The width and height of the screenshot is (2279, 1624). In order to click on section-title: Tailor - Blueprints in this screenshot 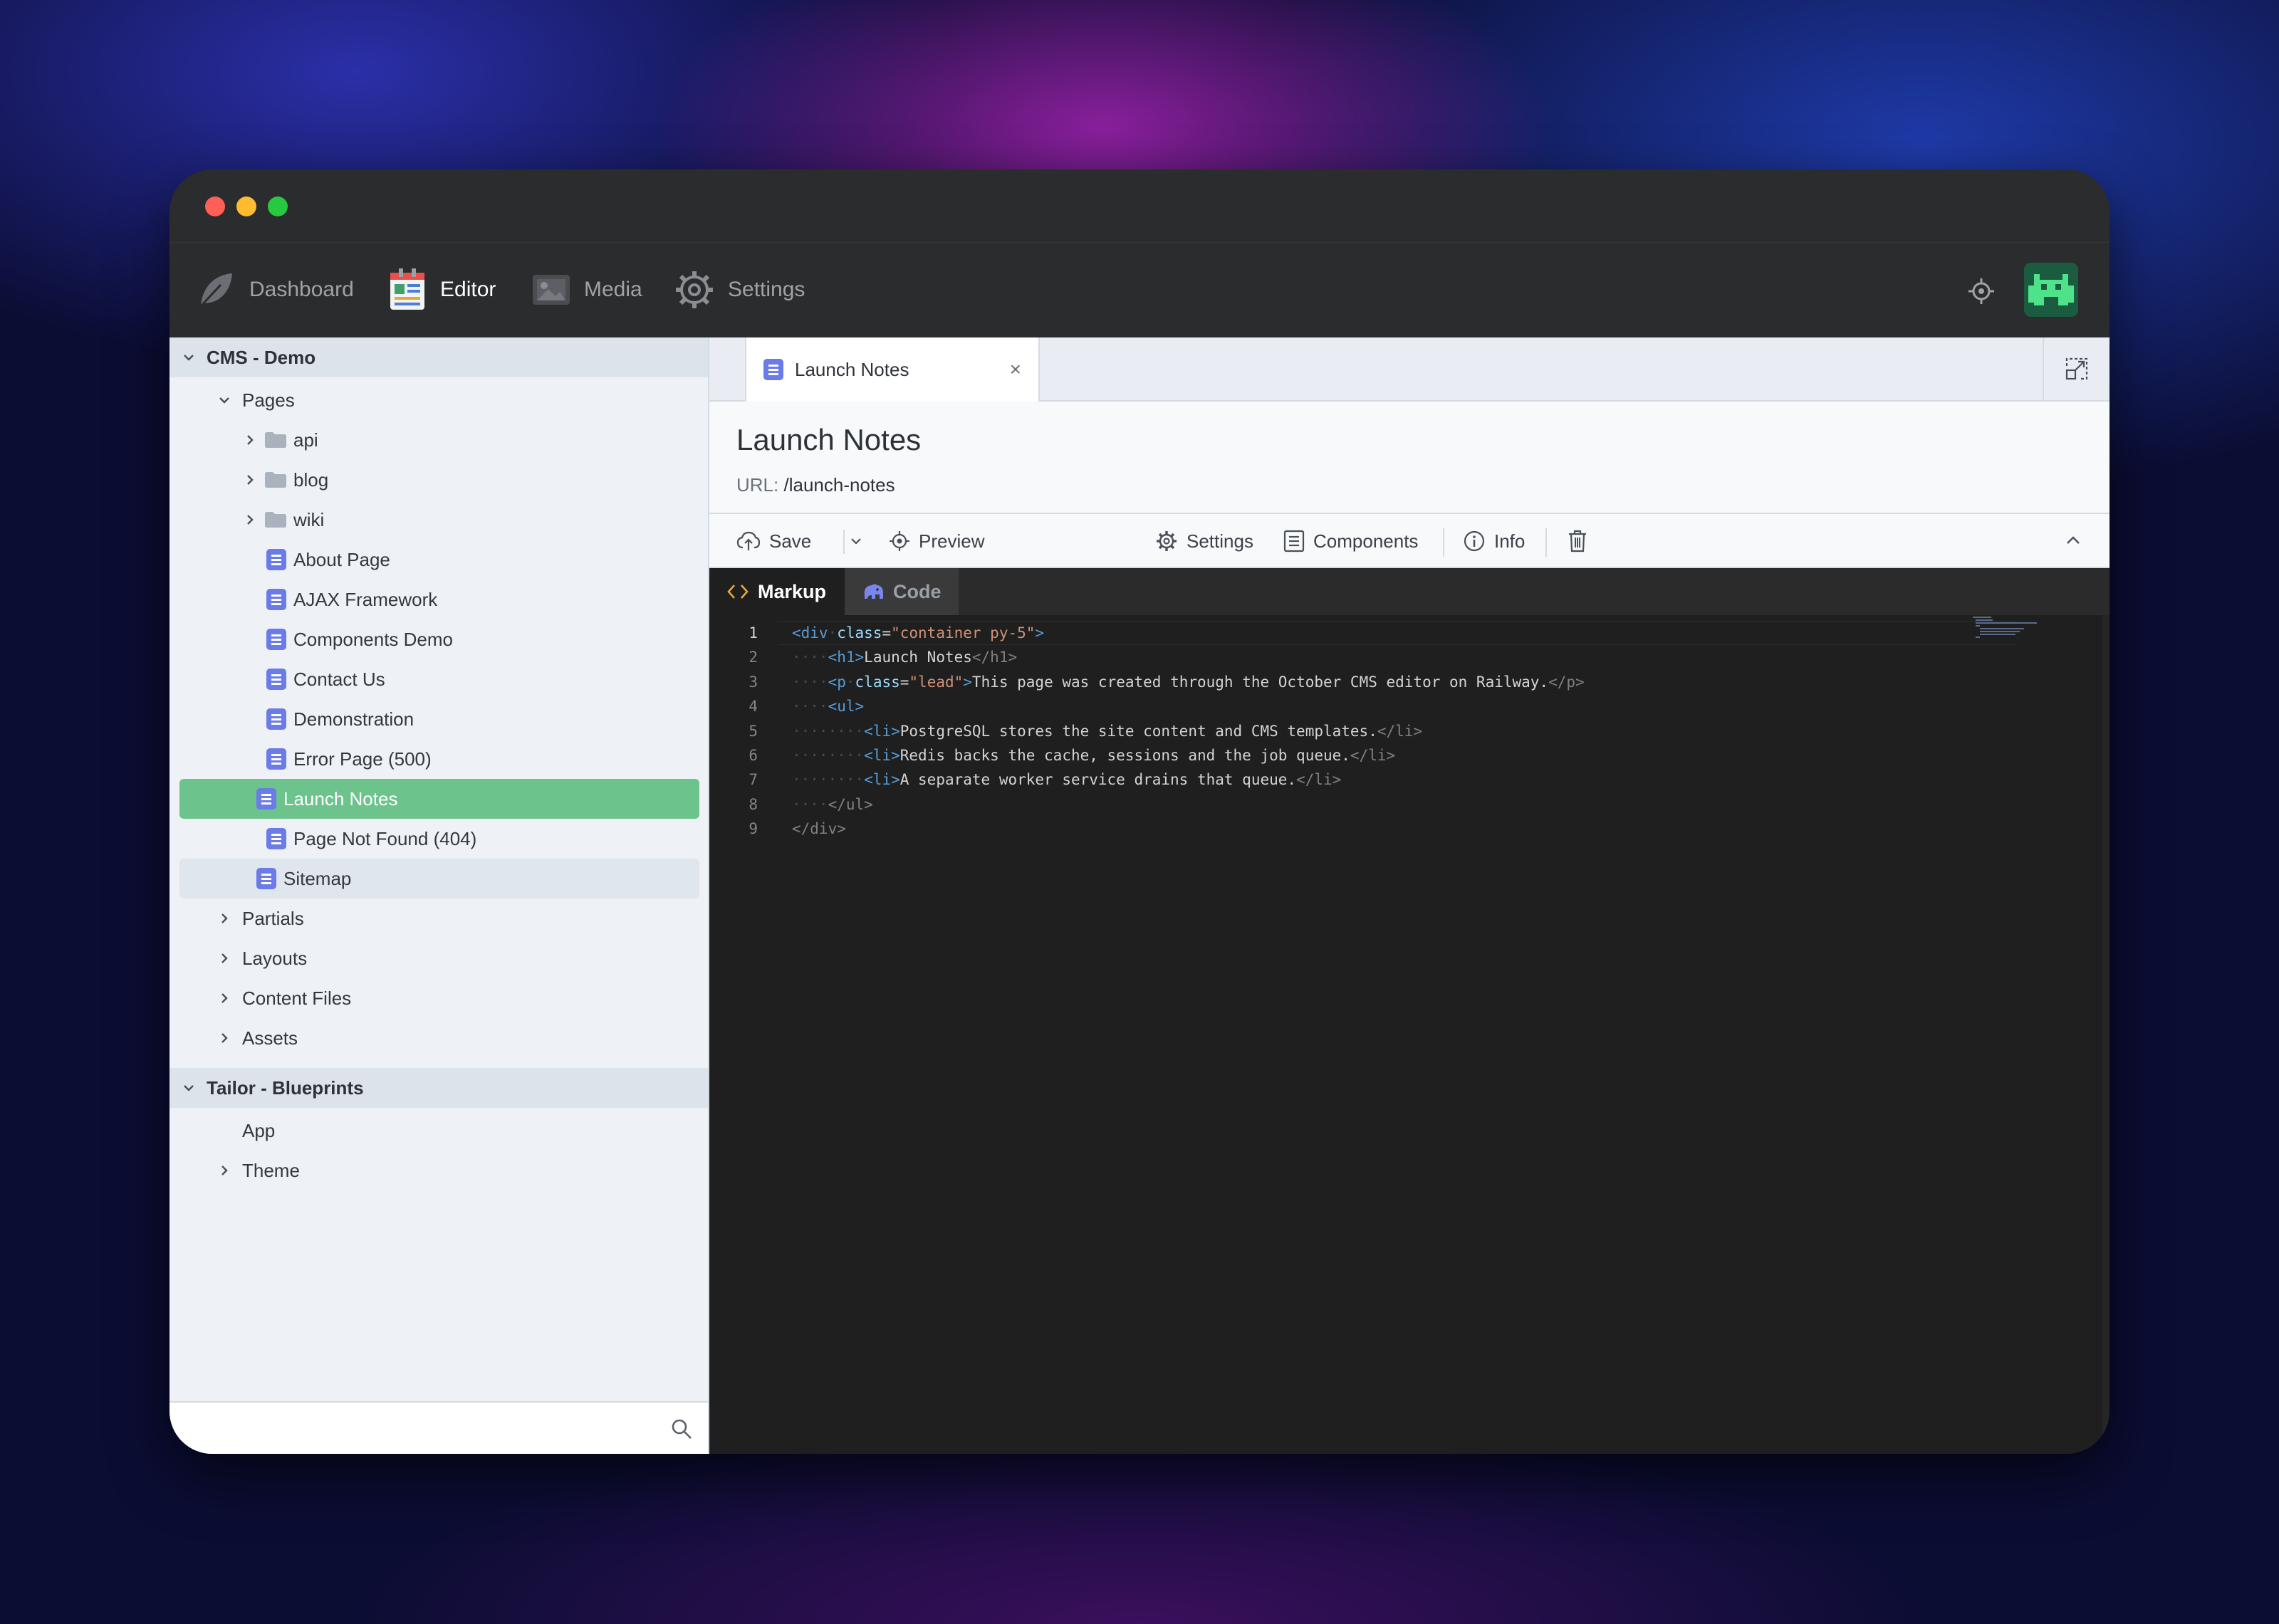, I will do `click(285, 1087)`.